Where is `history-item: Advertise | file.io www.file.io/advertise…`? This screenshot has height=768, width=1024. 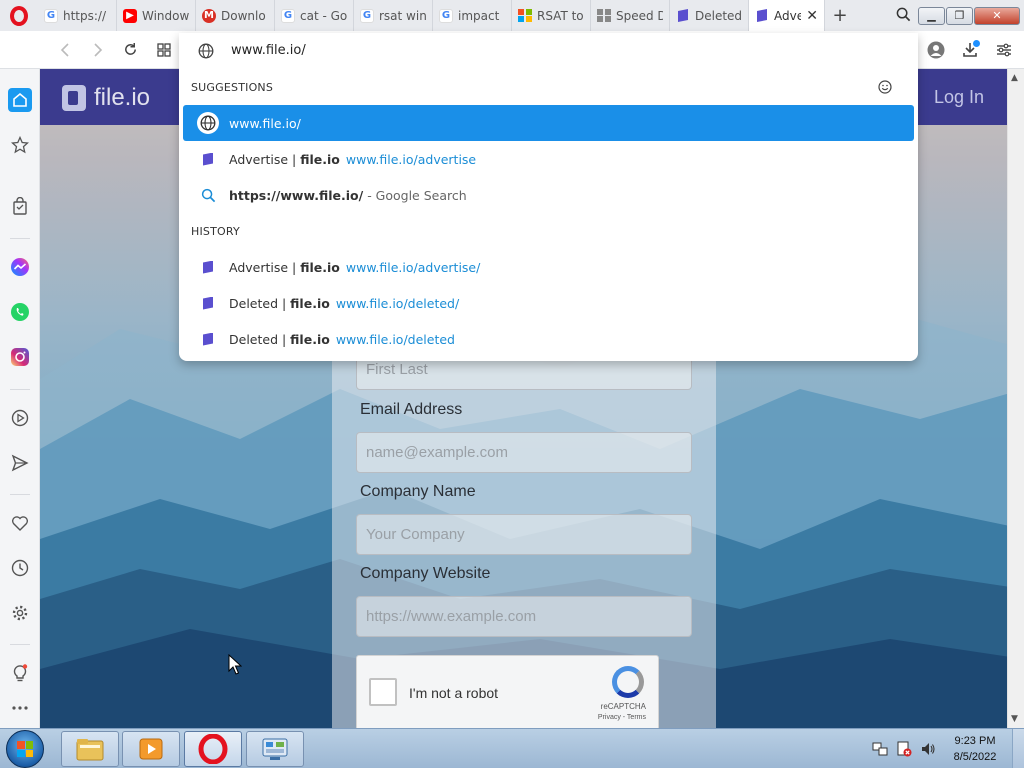 history-item: Advertise | file.io www.file.io/advertise… is located at coordinates (548, 267).